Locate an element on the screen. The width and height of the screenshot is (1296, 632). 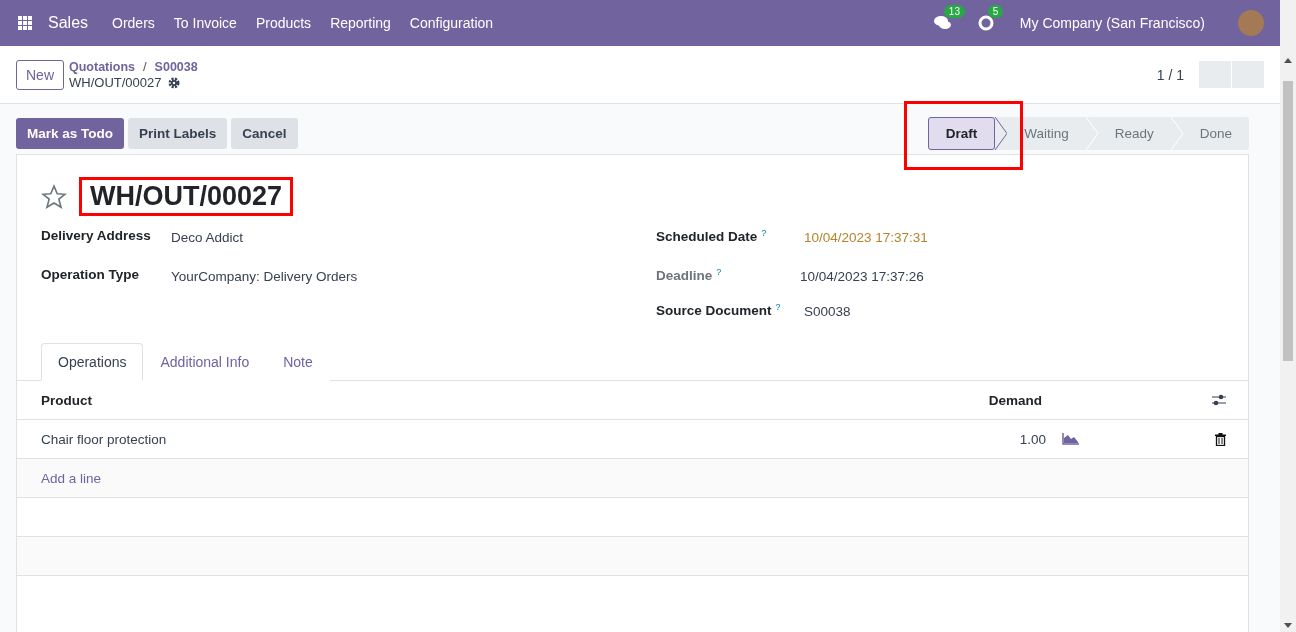
chevron-divider is located at coordinates (1001, 133).